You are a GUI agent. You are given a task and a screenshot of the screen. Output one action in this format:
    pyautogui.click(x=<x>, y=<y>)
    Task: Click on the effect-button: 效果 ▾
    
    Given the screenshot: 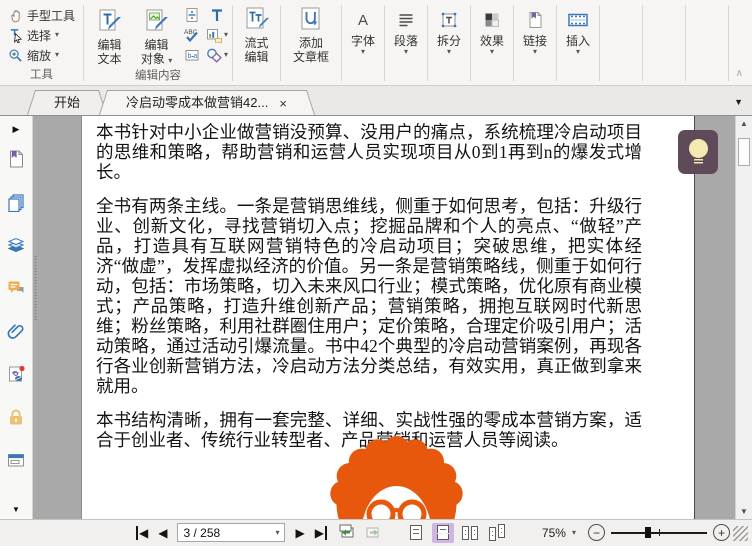 What is the action you would take?
    pyautogui.click(x=492, y=42)
    